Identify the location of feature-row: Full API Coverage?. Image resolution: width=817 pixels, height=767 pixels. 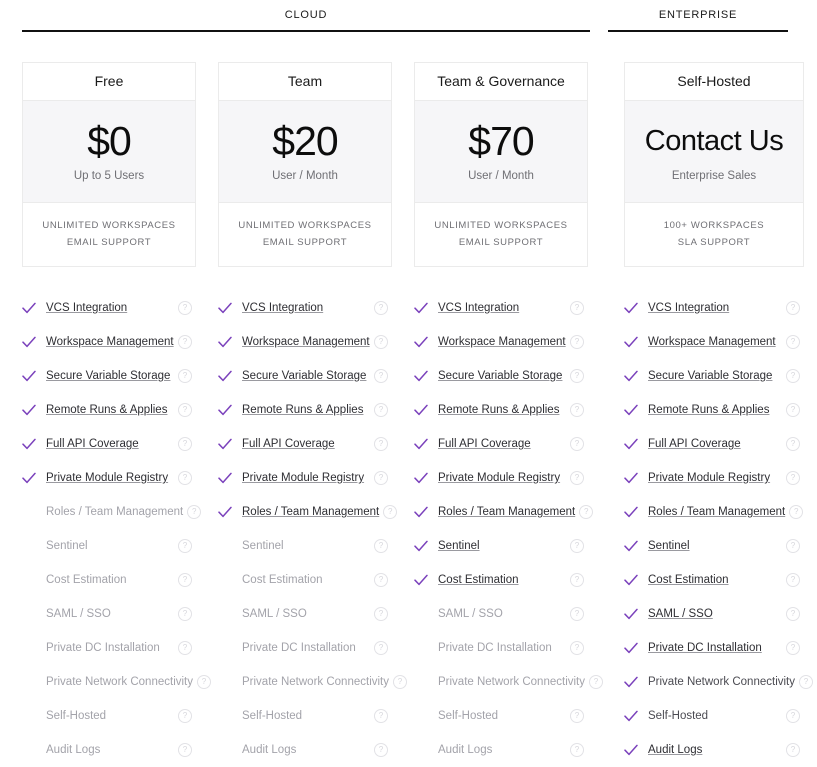
(501, 444).